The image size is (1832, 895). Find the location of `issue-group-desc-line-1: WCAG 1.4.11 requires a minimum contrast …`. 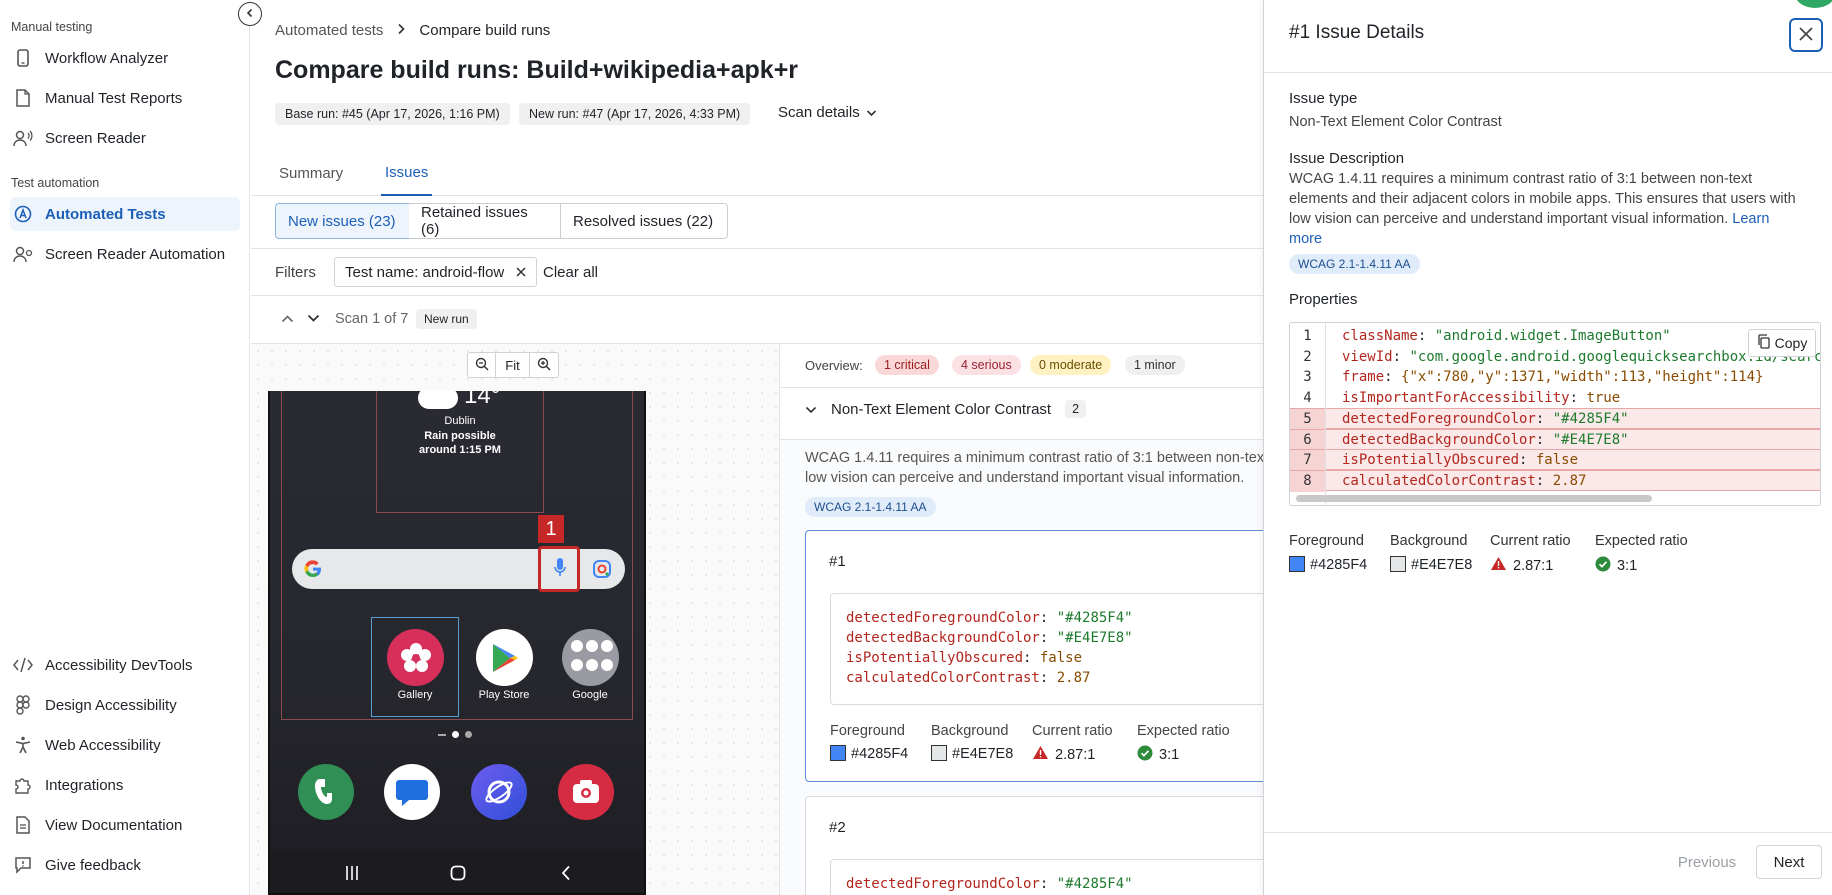

issue-group-desc-line-1: WCAG 1.4.11 requires a minimum contrast … is located at coordinates (1034, 458).